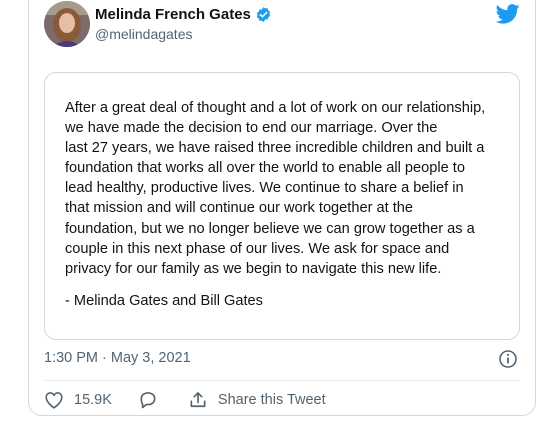 This screenshot has width=560, height=423. Describe the element at coordinates (198, 400) in the screenshot. I see `share-icon` at that location.